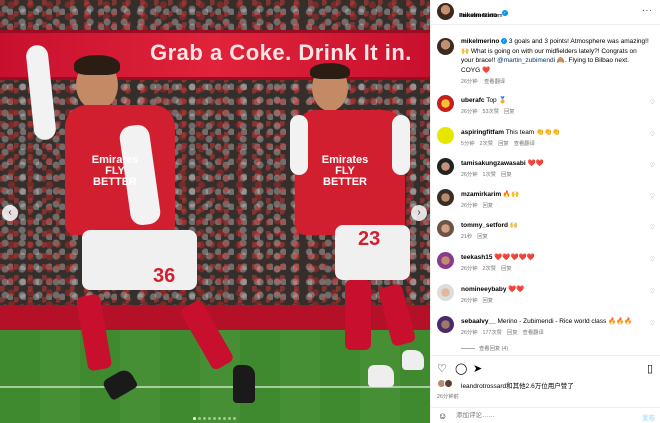  Describe the element at coordinates (650, 368) in the screenshot. I see `save-icon: ▯` at that location.